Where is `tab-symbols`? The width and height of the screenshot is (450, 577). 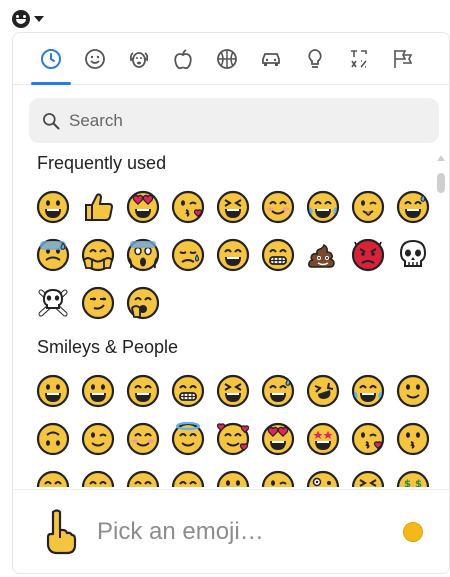
tab-symbols is located at coordinates (359, 59).